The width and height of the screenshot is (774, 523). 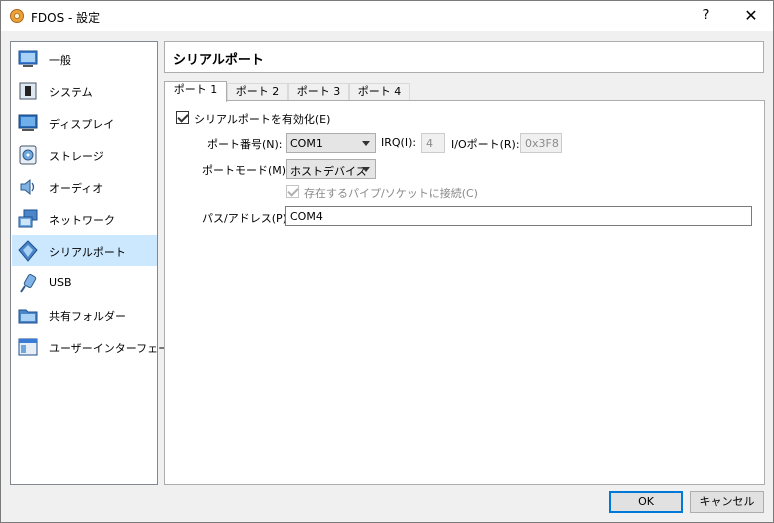 I want to click on port-number-select: COM1, so click(x=331, y=143).